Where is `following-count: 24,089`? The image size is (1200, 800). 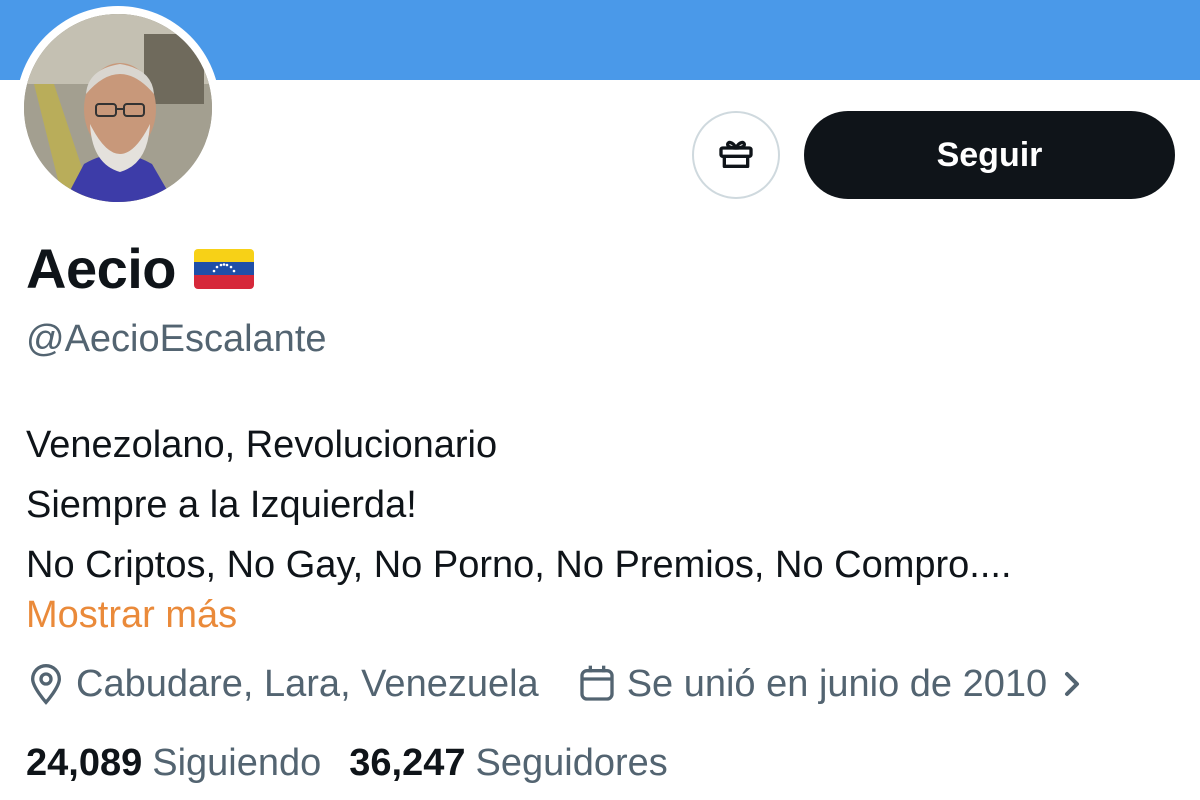 following-count: 24,089 is located at coordinates (84, 763).